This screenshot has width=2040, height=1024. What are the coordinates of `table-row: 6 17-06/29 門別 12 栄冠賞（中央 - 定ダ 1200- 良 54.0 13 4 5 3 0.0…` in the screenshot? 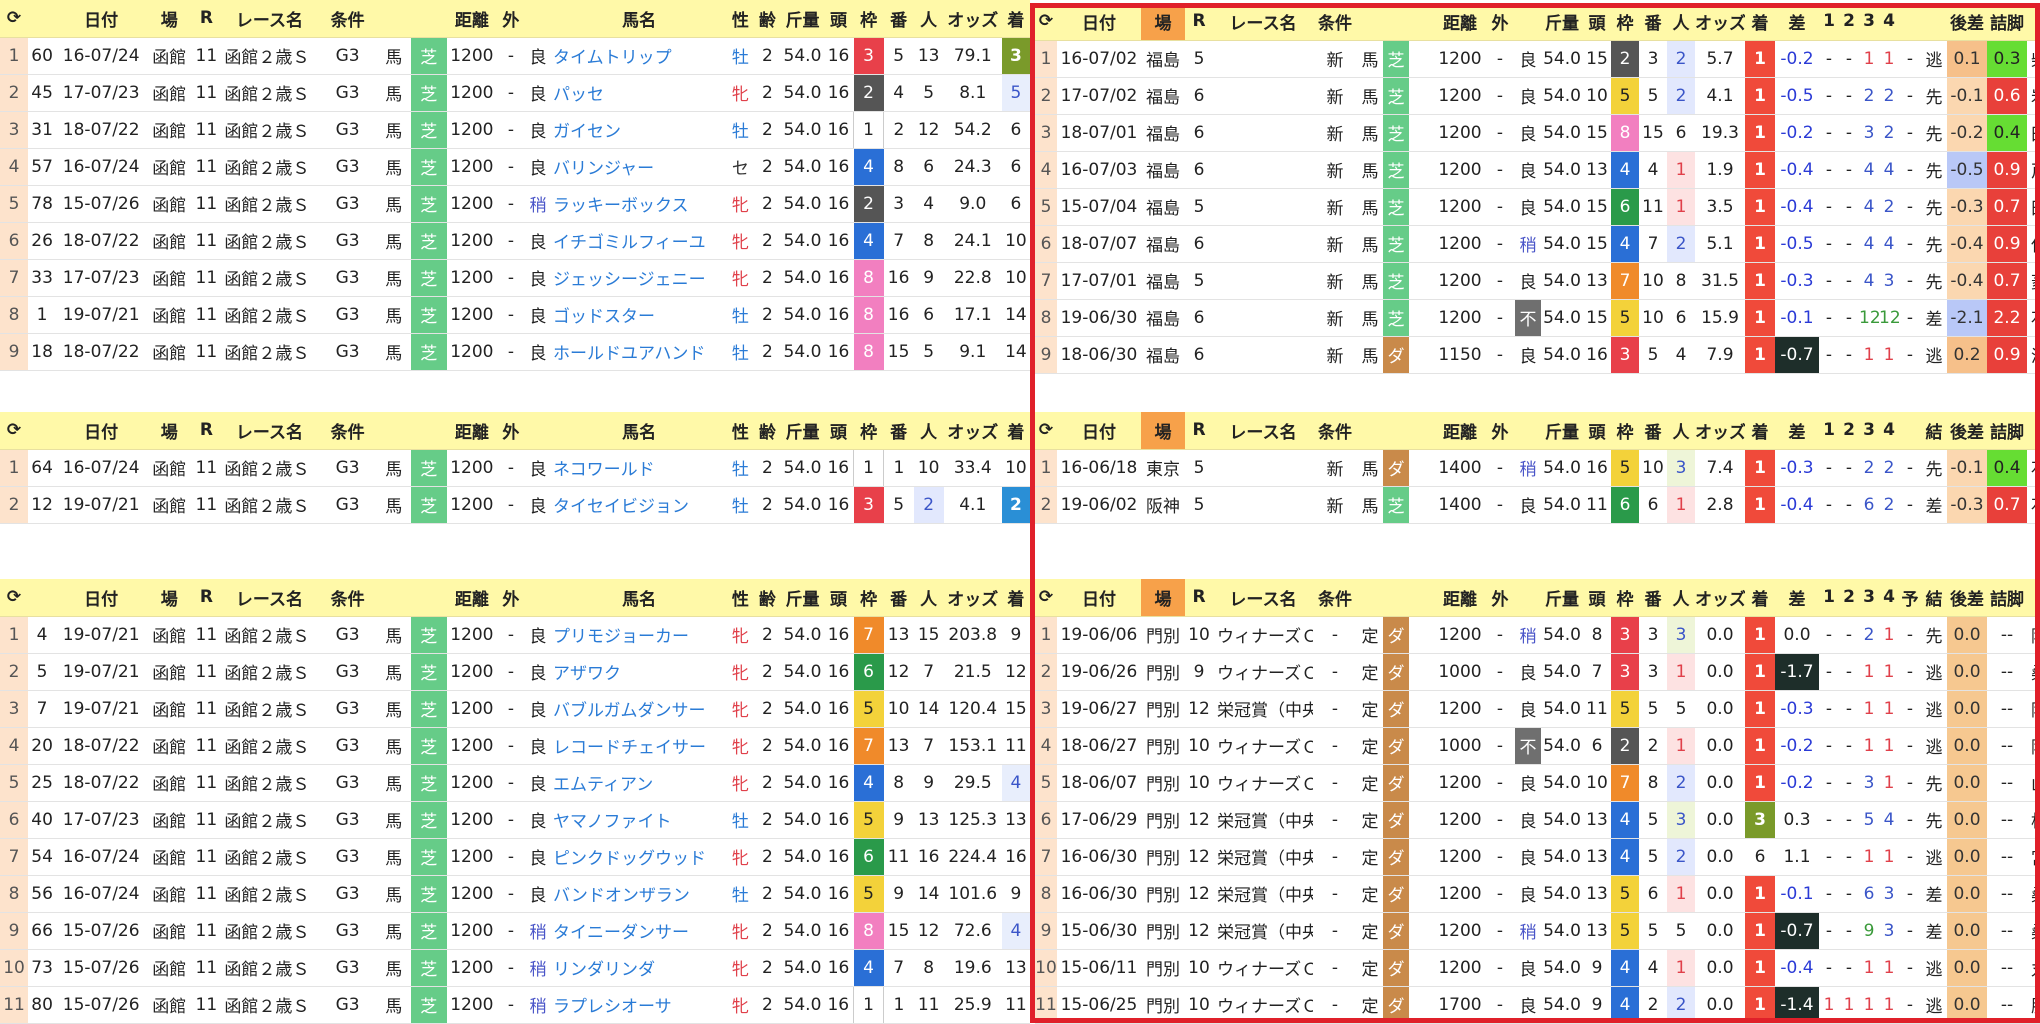 It's located at (1537, 820).